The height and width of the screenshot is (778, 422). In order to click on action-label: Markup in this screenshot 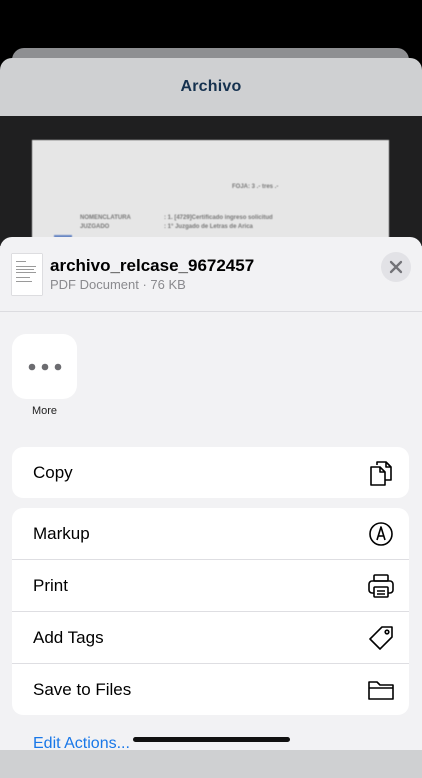, I will do `click(61, 533)`.